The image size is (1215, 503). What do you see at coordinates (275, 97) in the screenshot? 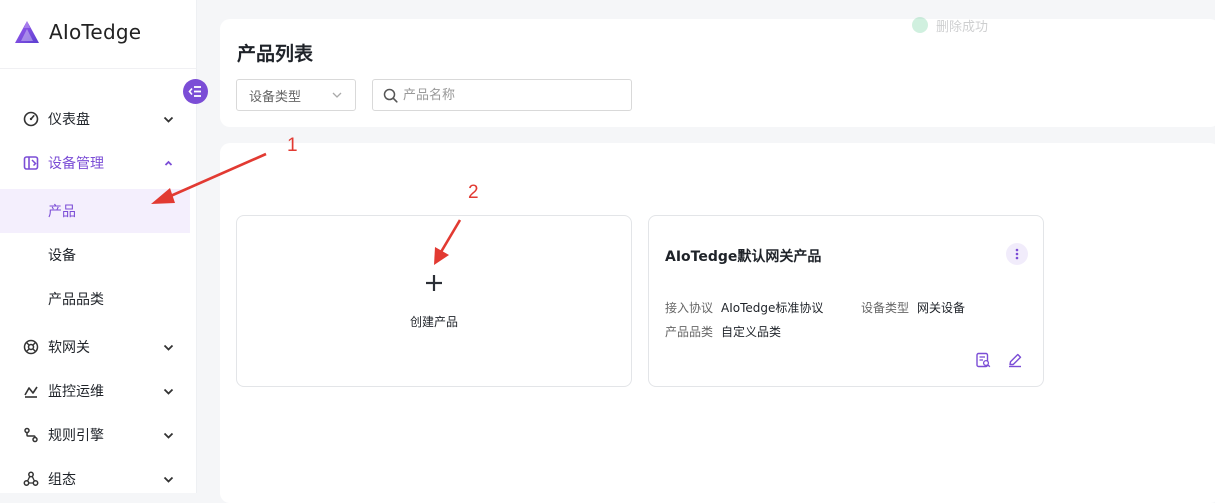
I see `device-type-select-value: 设备类型` at bounding box center [275, 97].